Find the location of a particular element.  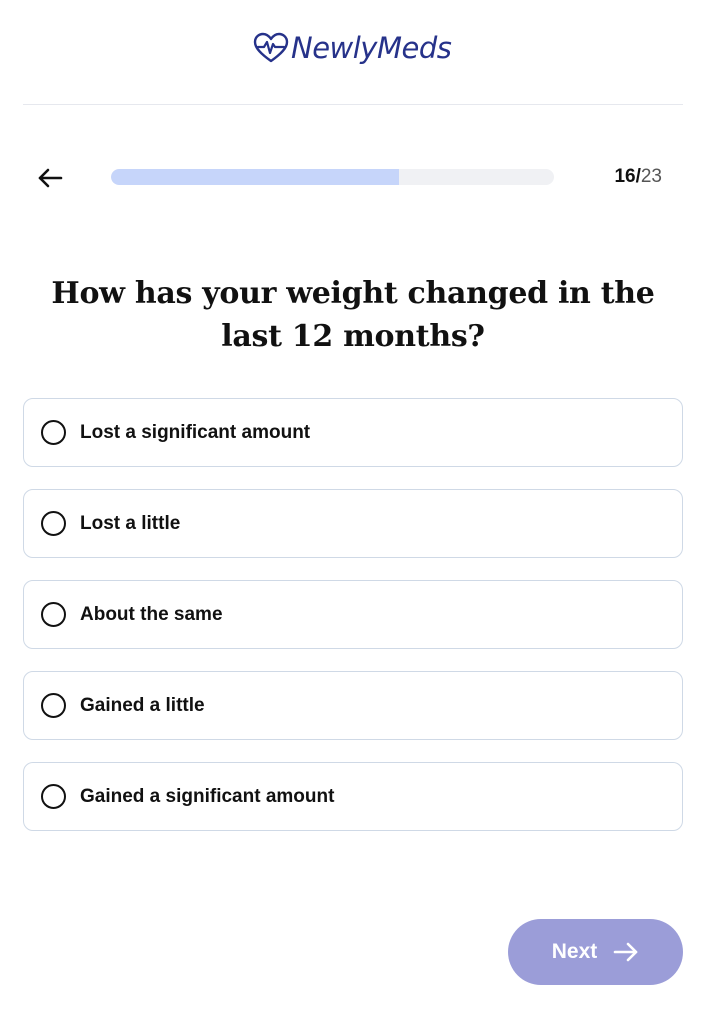

option-lost-significant: Lost a significant amount is located at coordinates (353, 432).